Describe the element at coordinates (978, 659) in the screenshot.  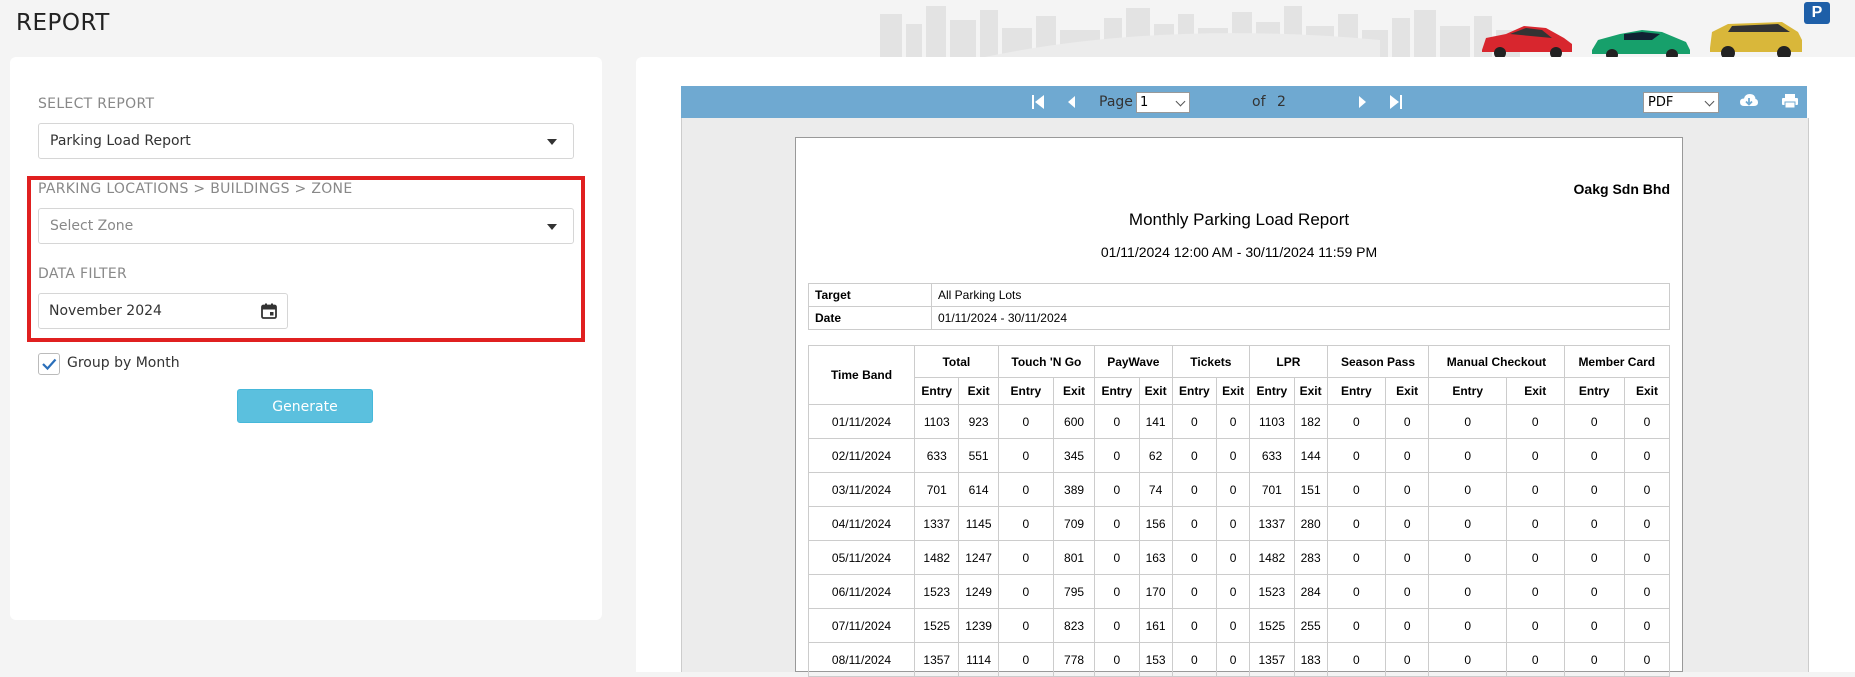
I see `table-cell: 1114` at that location.